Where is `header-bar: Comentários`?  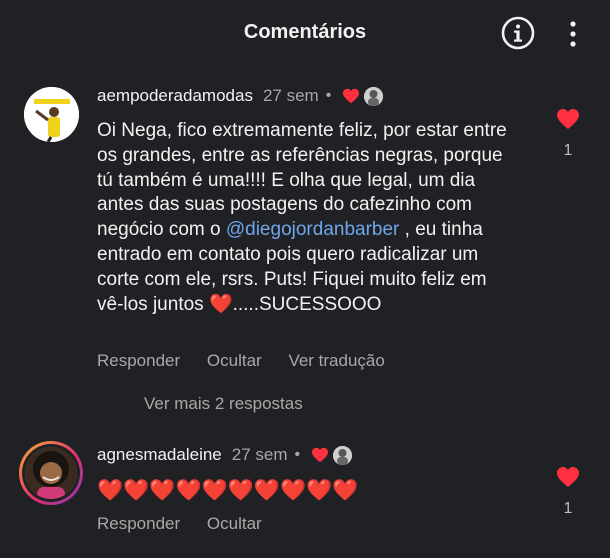 header-bar: Comentários is located at coordinates (305, 34).